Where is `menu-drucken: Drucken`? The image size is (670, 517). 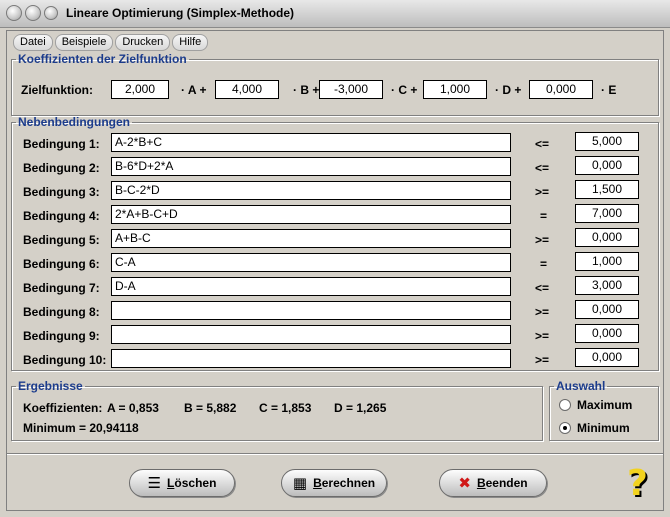
menu-drucken: Drucken is located at coordinates (143, 42).